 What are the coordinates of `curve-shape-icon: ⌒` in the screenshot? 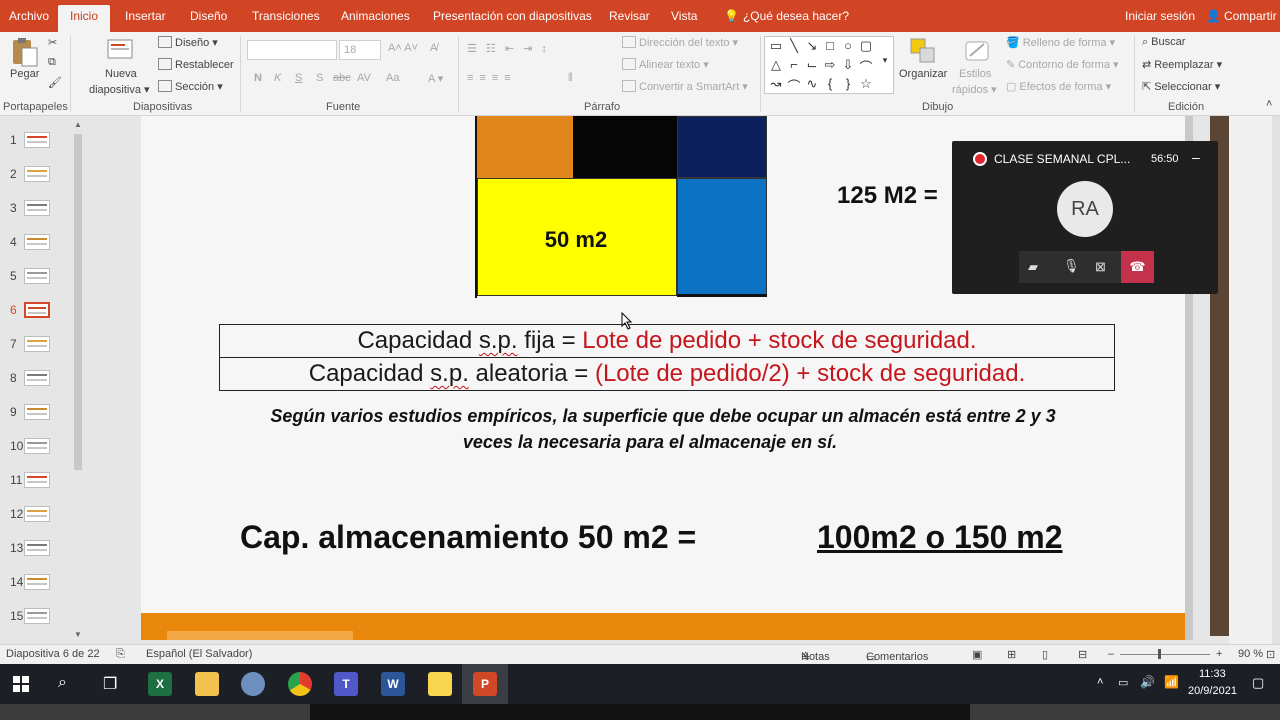 It's located at (866, 66).